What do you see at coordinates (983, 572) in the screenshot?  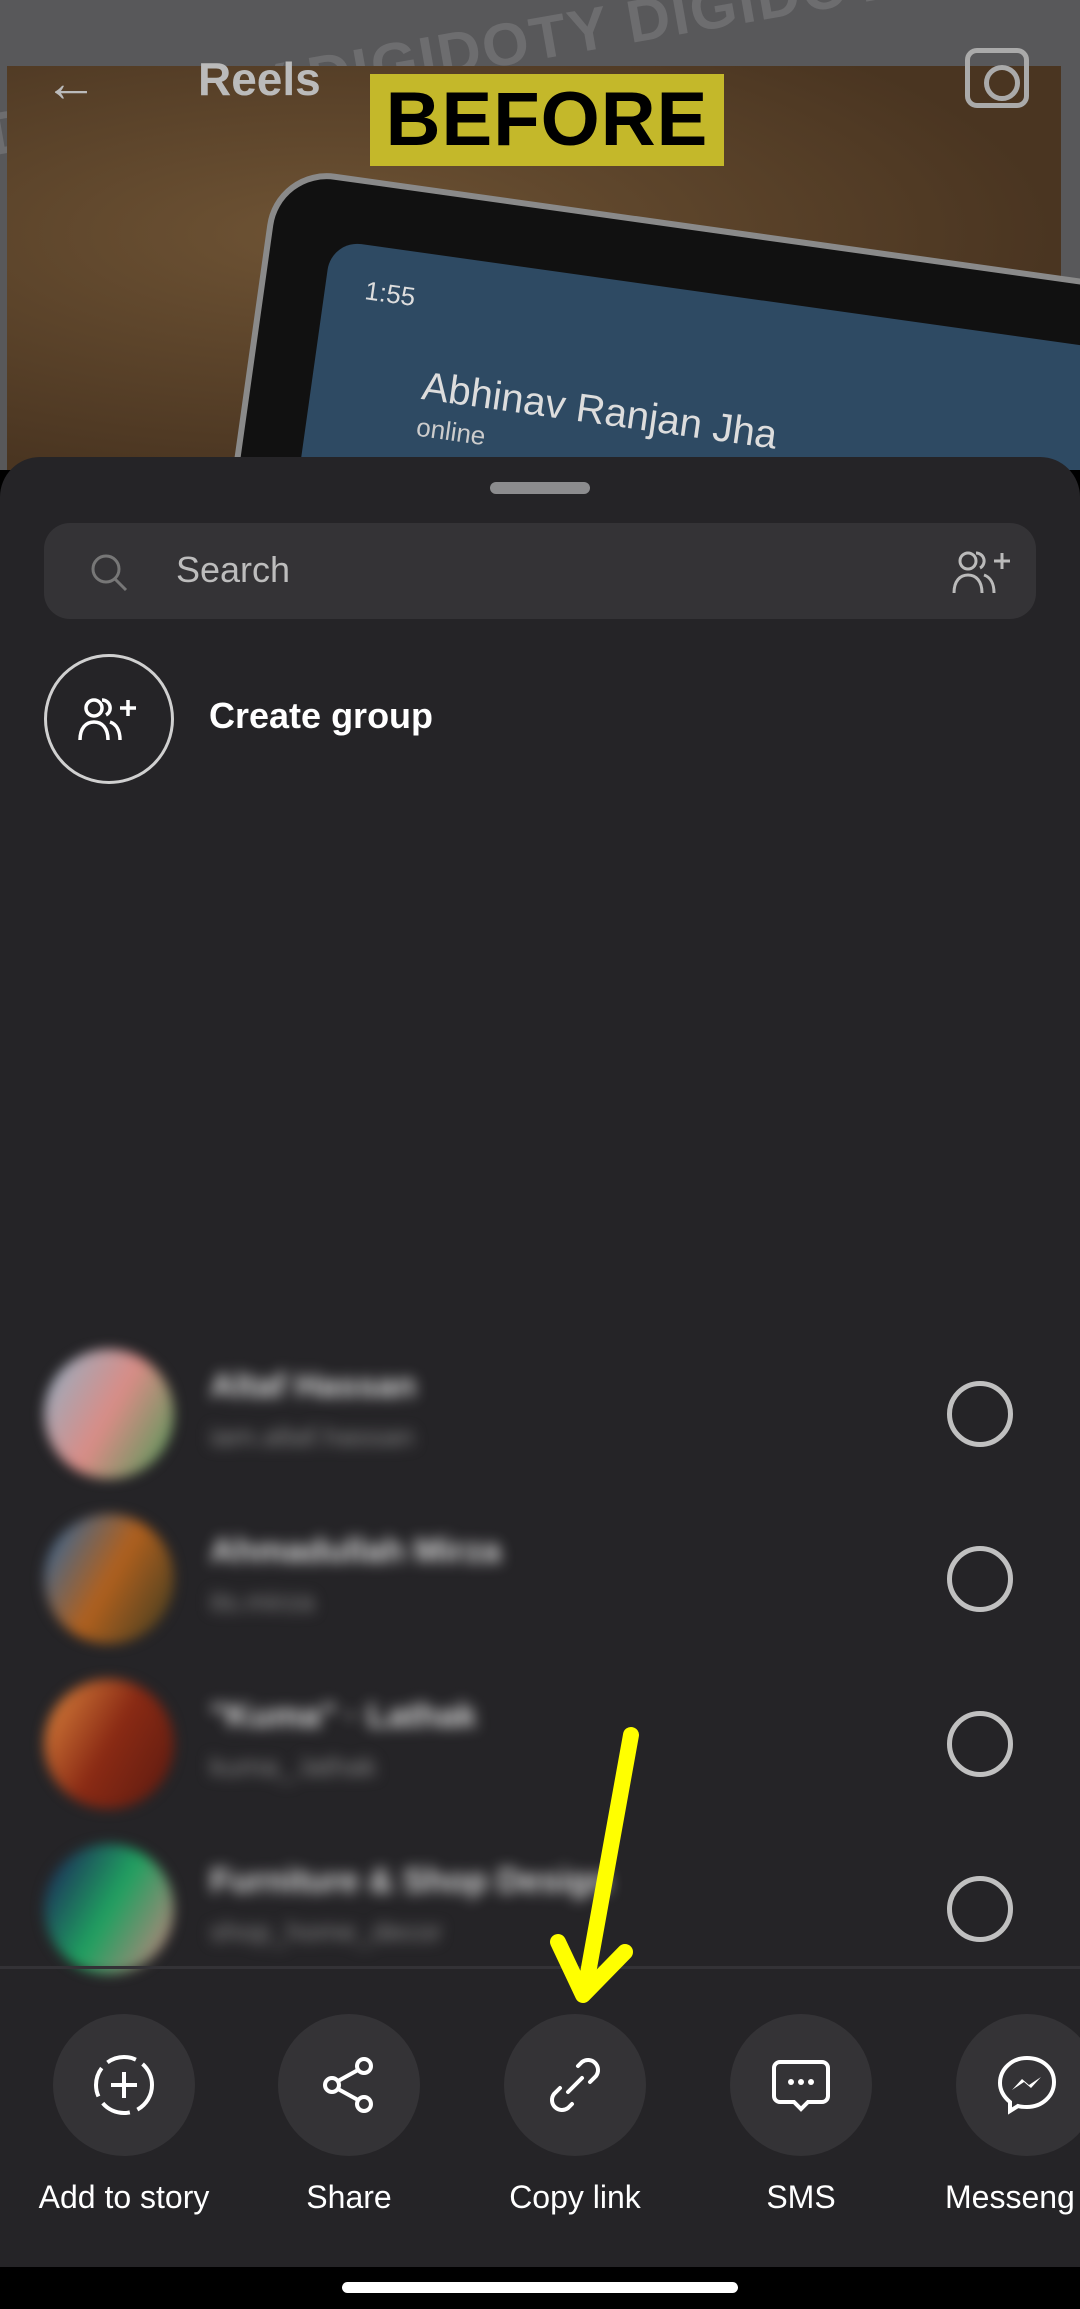 I see `add-people-icon` at bounding box center [983, 572].